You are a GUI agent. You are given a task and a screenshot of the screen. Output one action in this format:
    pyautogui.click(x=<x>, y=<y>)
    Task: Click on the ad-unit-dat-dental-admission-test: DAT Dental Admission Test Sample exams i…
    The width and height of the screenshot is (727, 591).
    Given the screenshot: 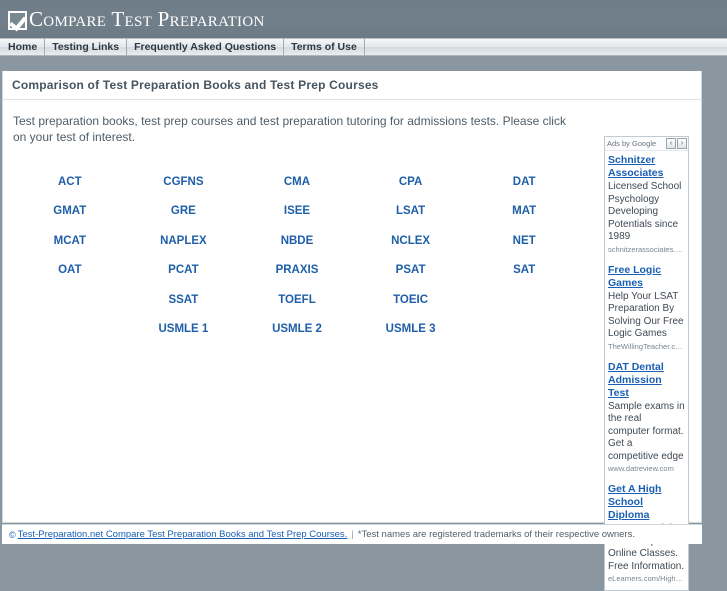 What is the action you would take?
    pyautogui.click(x=646, y=418)
    